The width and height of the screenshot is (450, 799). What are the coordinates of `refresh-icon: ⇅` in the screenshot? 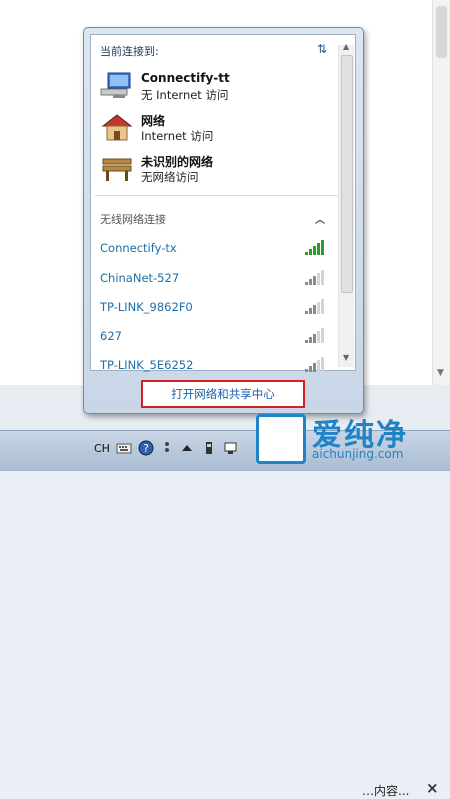 It's located at (322, 49).